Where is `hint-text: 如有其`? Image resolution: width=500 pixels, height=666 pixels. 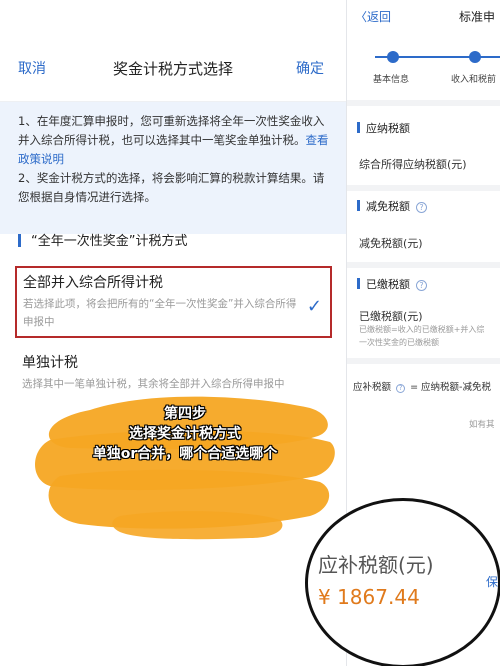 hint-text: 如有其 is located at coordinates (482, 425).